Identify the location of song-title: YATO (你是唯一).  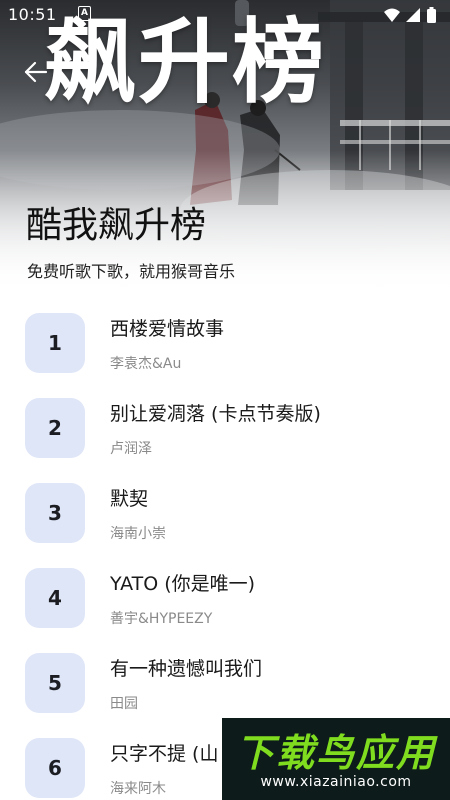
(183, 584).